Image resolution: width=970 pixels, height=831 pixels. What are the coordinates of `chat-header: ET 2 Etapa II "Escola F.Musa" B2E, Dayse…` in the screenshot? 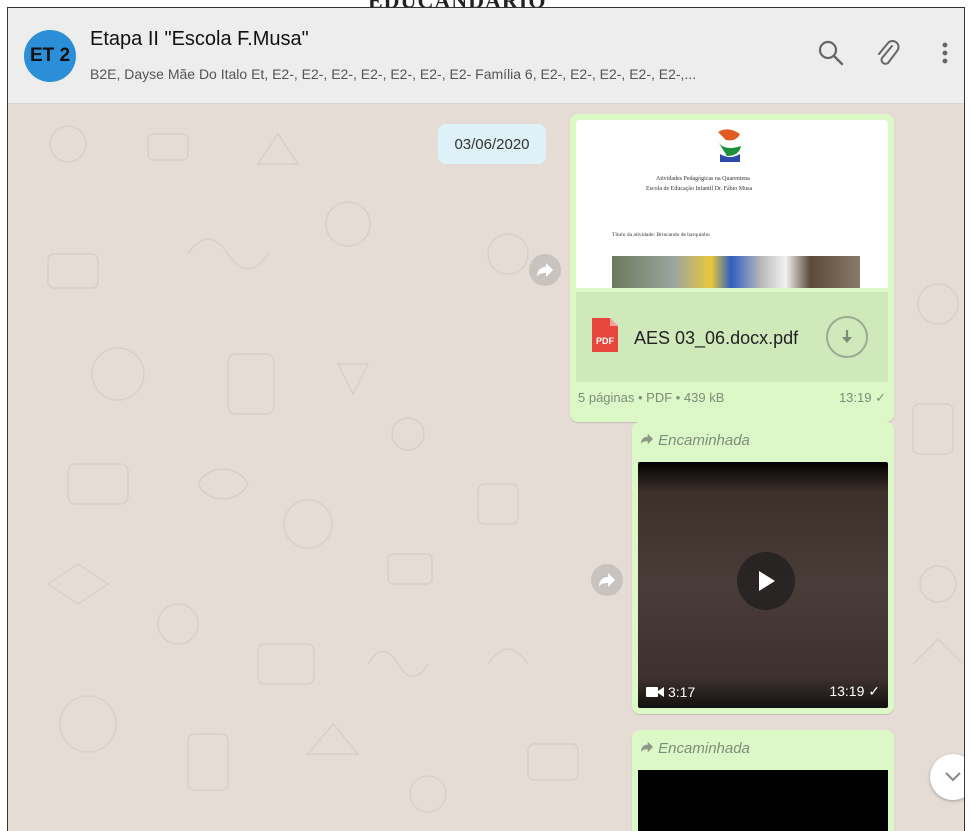 It's located at (486, 56).